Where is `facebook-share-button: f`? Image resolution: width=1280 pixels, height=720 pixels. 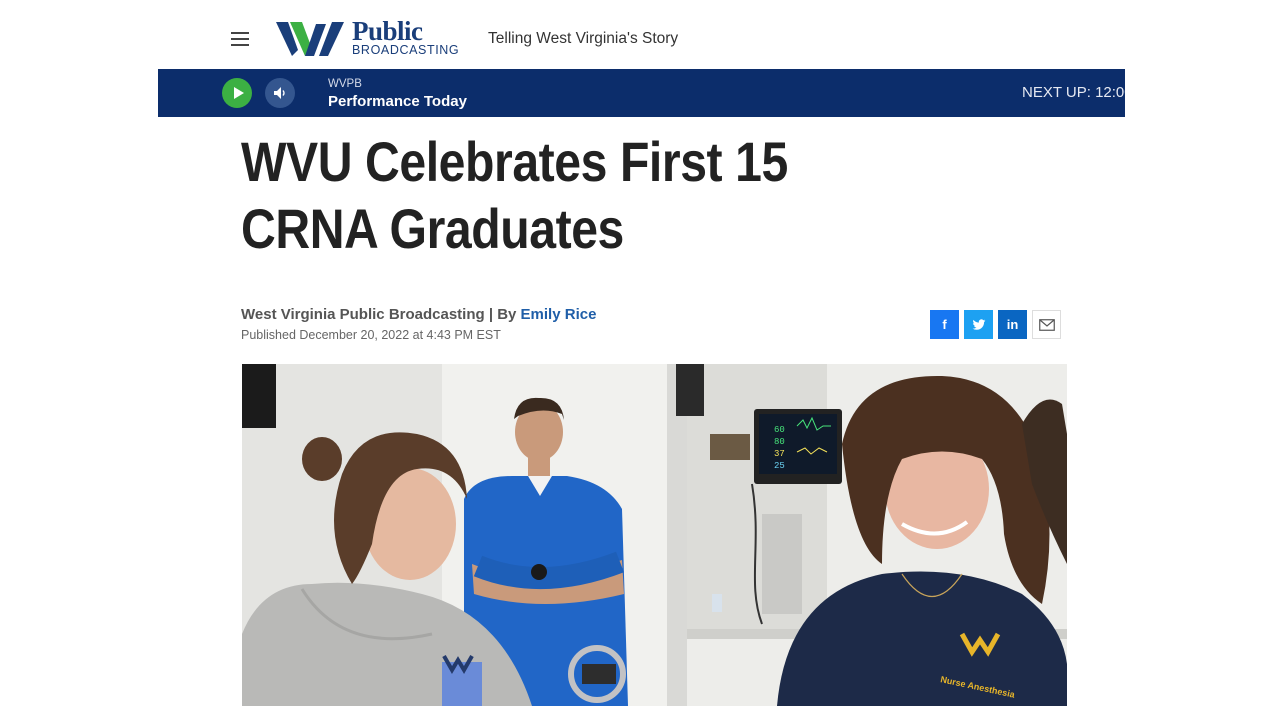
facebook-share-button: f is located at coordinates (944, 324).